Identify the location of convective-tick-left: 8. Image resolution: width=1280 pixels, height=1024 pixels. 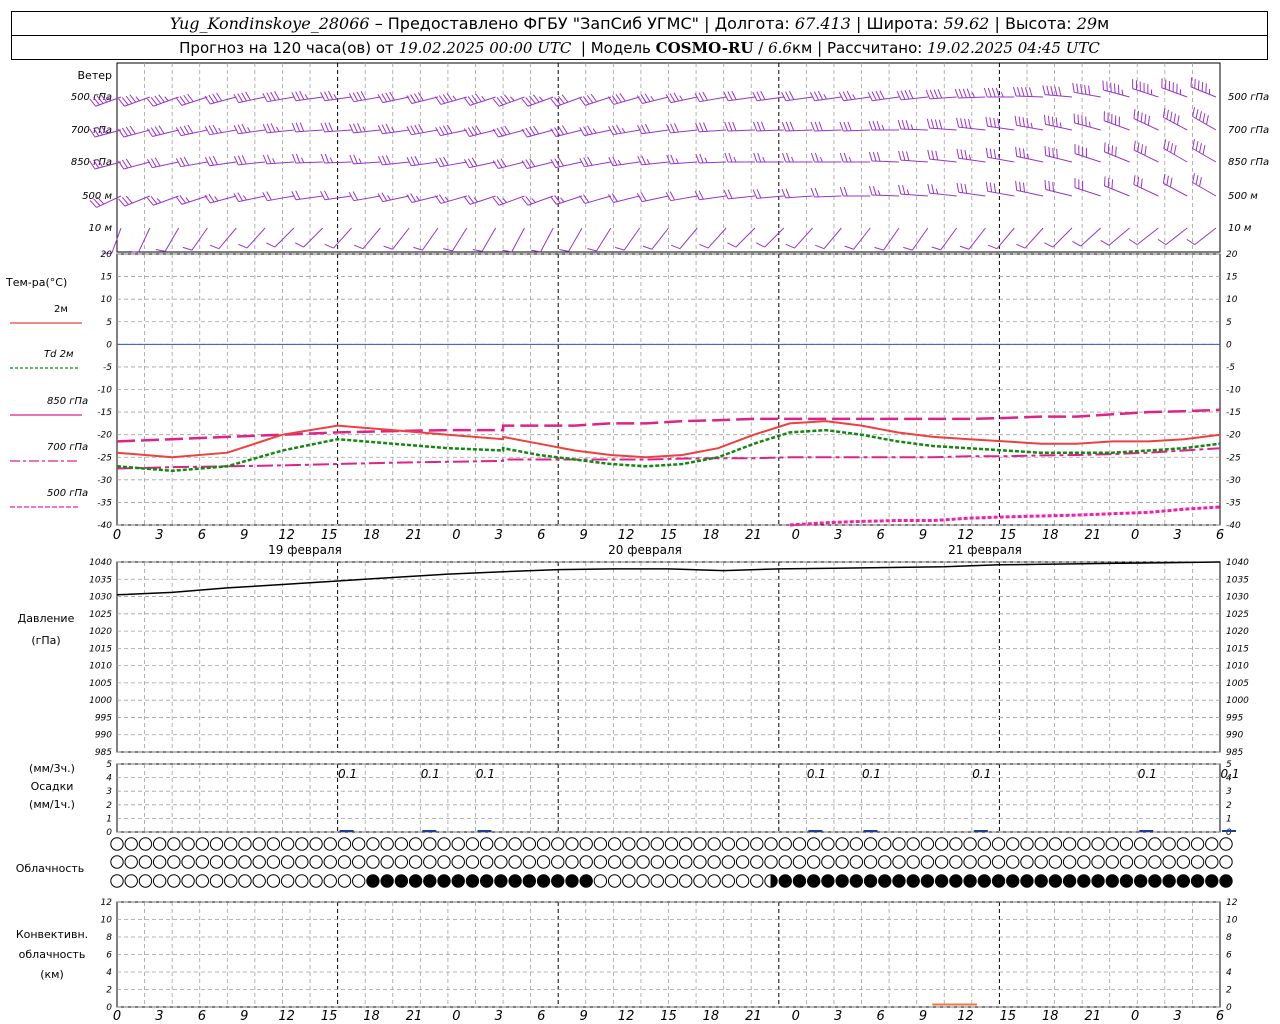
(109, 938).